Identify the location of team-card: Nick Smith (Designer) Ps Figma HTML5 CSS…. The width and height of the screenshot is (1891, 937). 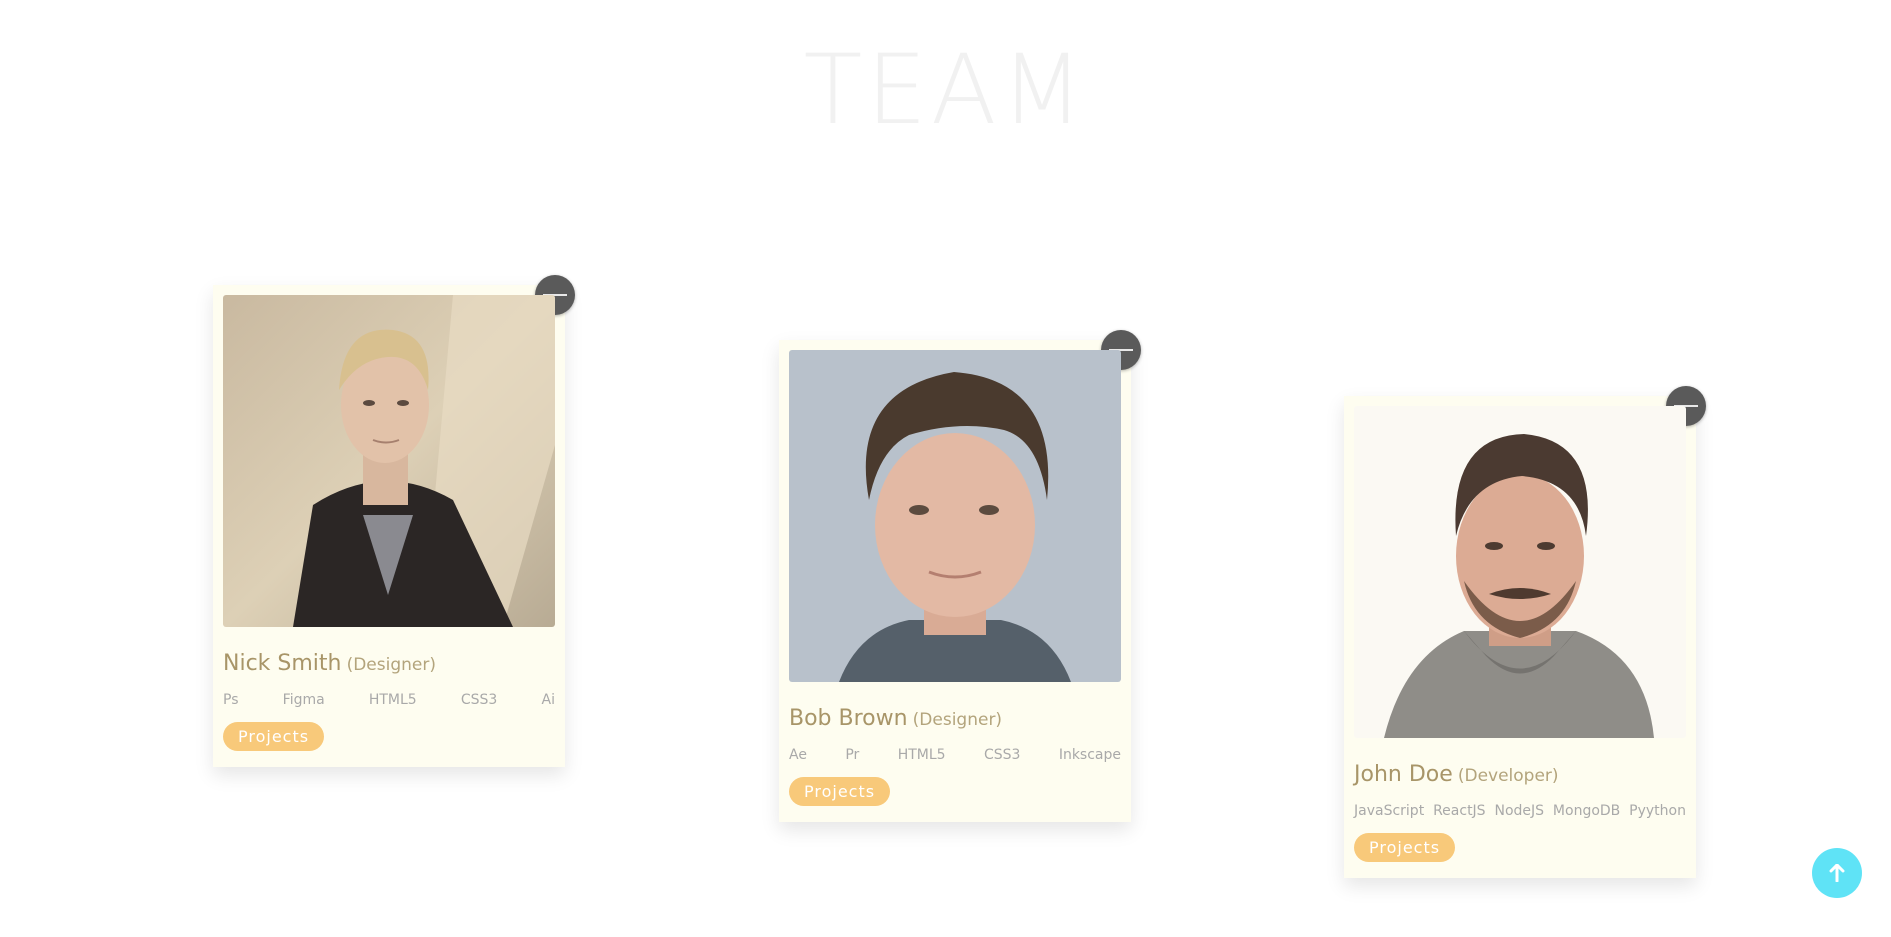
(394, 521).